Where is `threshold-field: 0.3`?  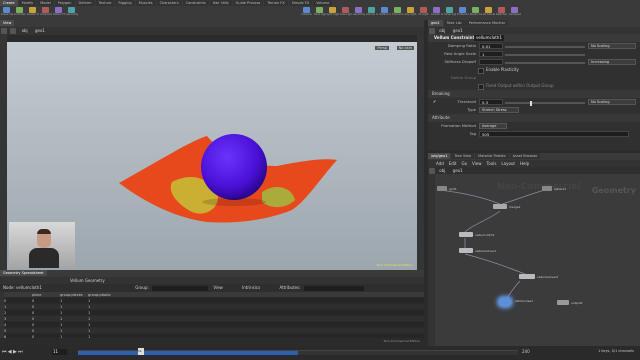
threshold-field: 0.3 is located at coordinates (491, 102).